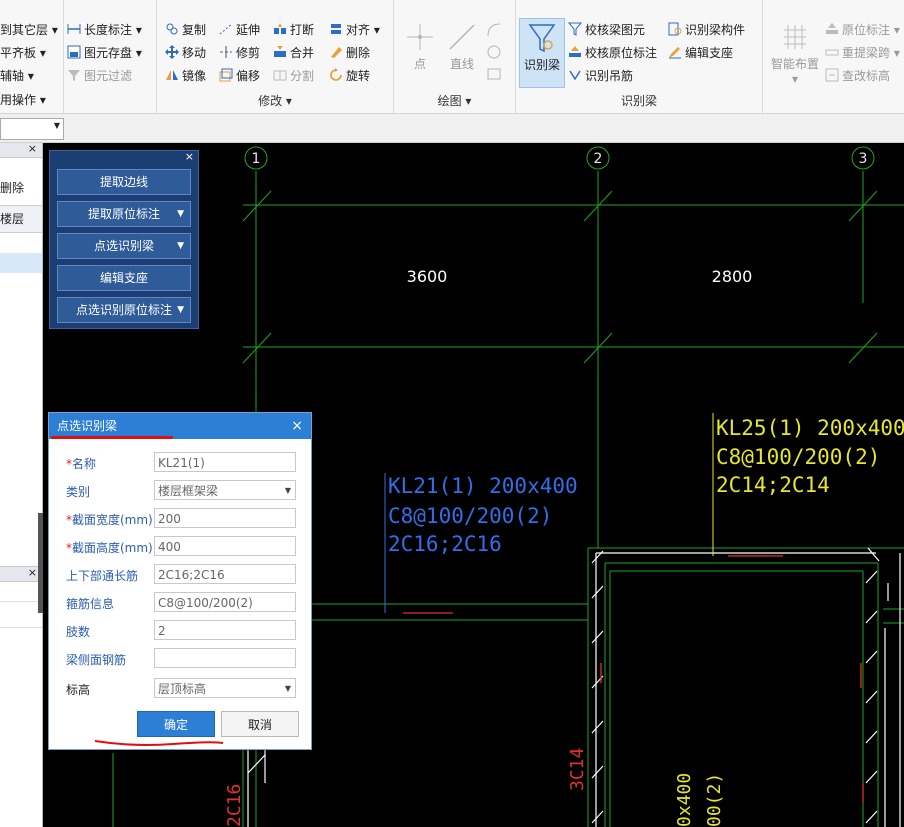  Describe the element at coordinates (575, 52) in the screenshot. I see `stack-icon` at that location.